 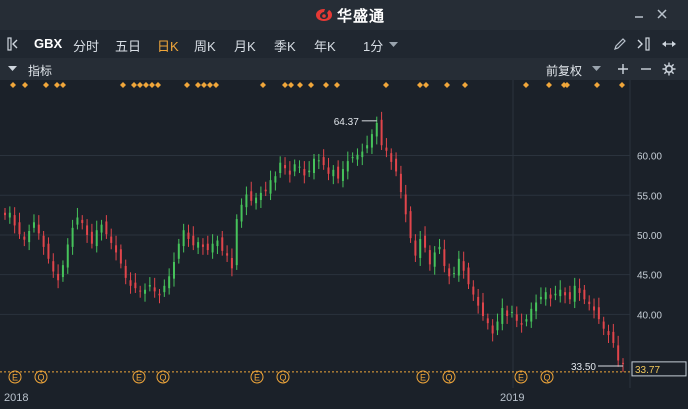 What do you see at coordinates (646, 69) in the screenshot?
I see `zoom-out-icon` at bounding box center [646, 69].